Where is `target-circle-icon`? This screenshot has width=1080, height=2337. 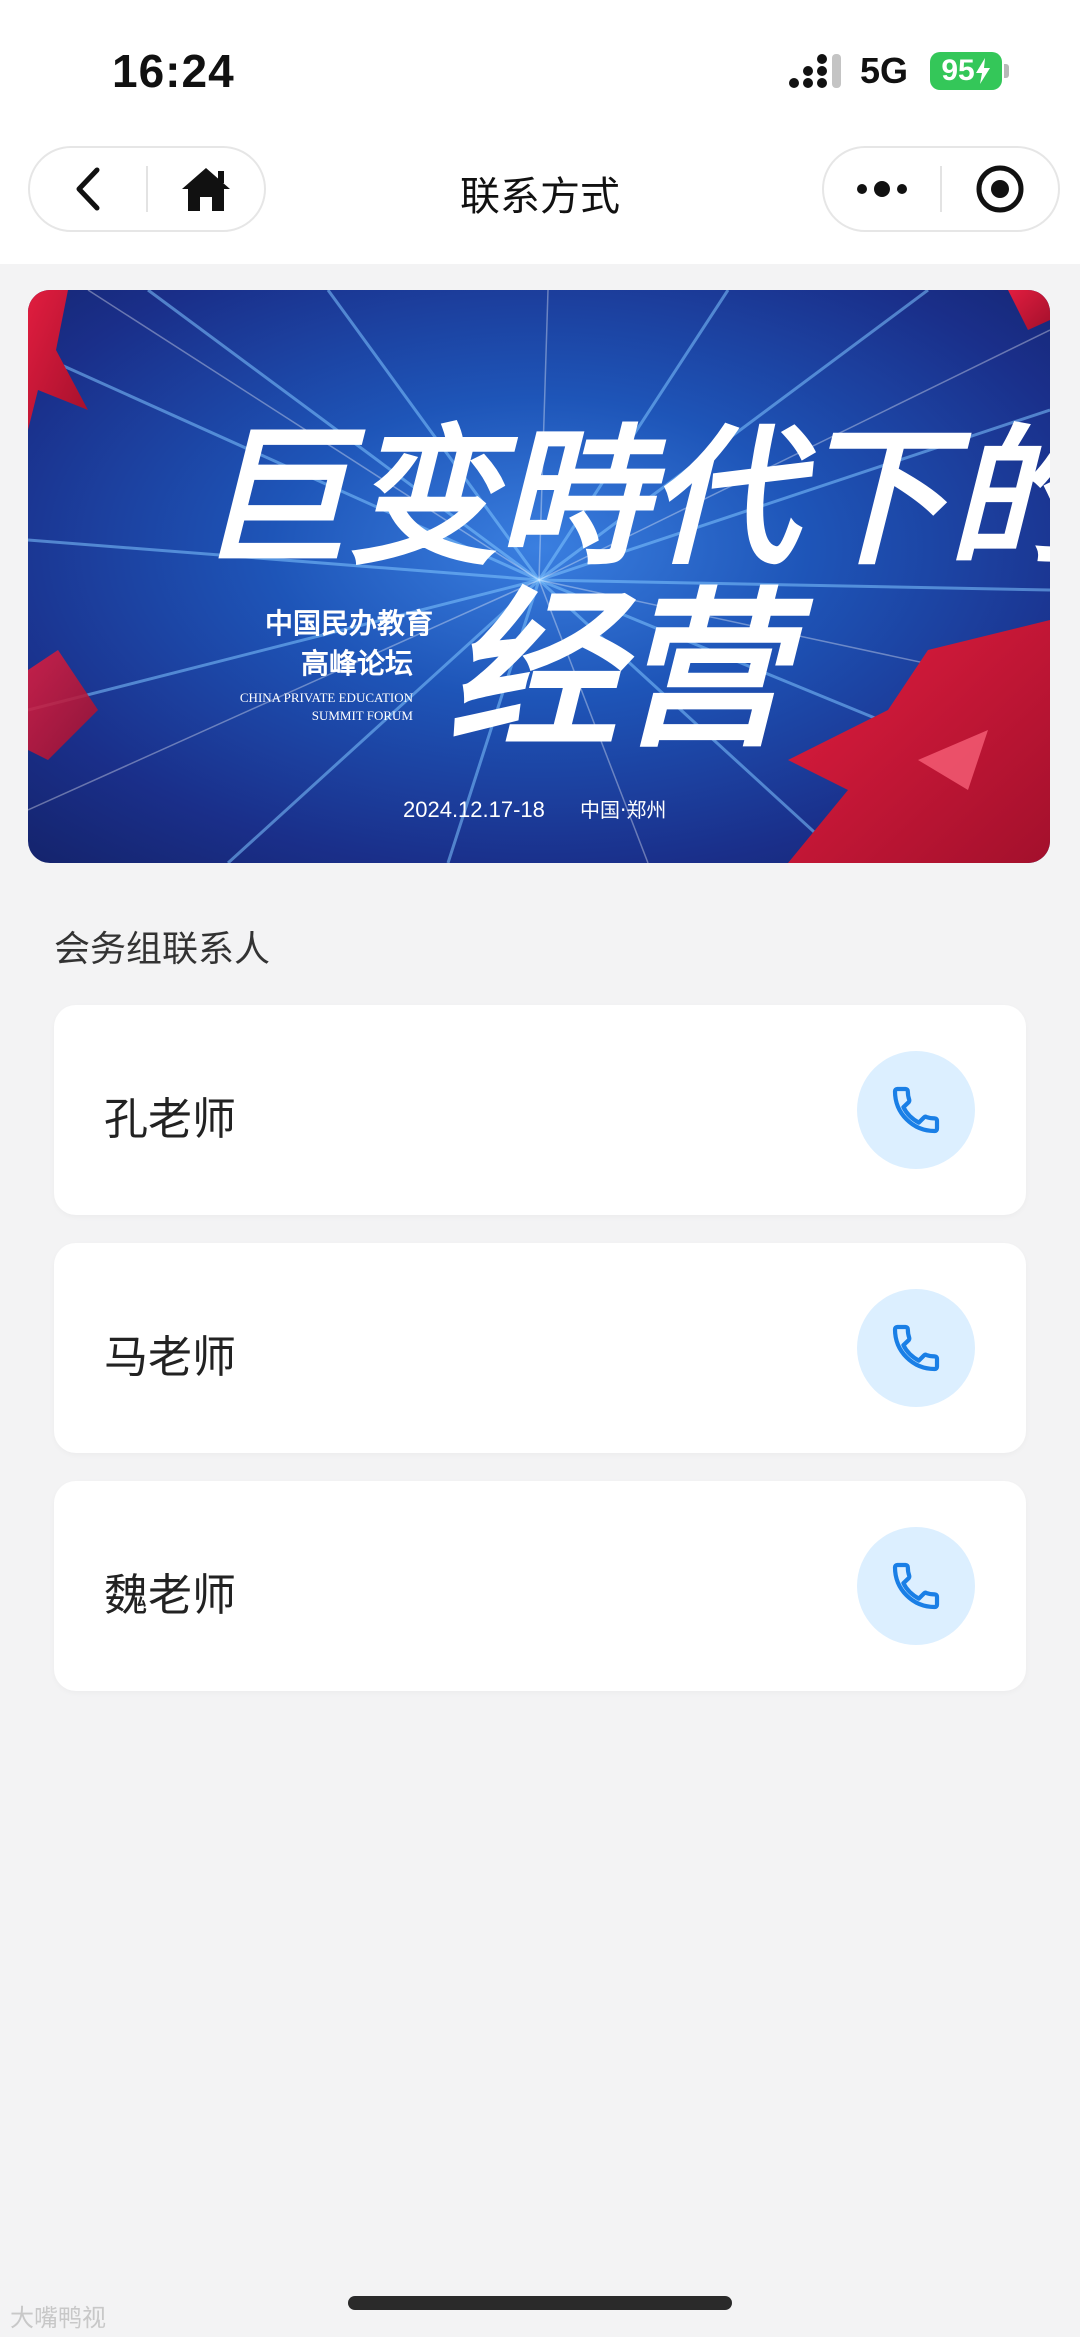
target-circle-icon is located at coordinates (1000, 189).